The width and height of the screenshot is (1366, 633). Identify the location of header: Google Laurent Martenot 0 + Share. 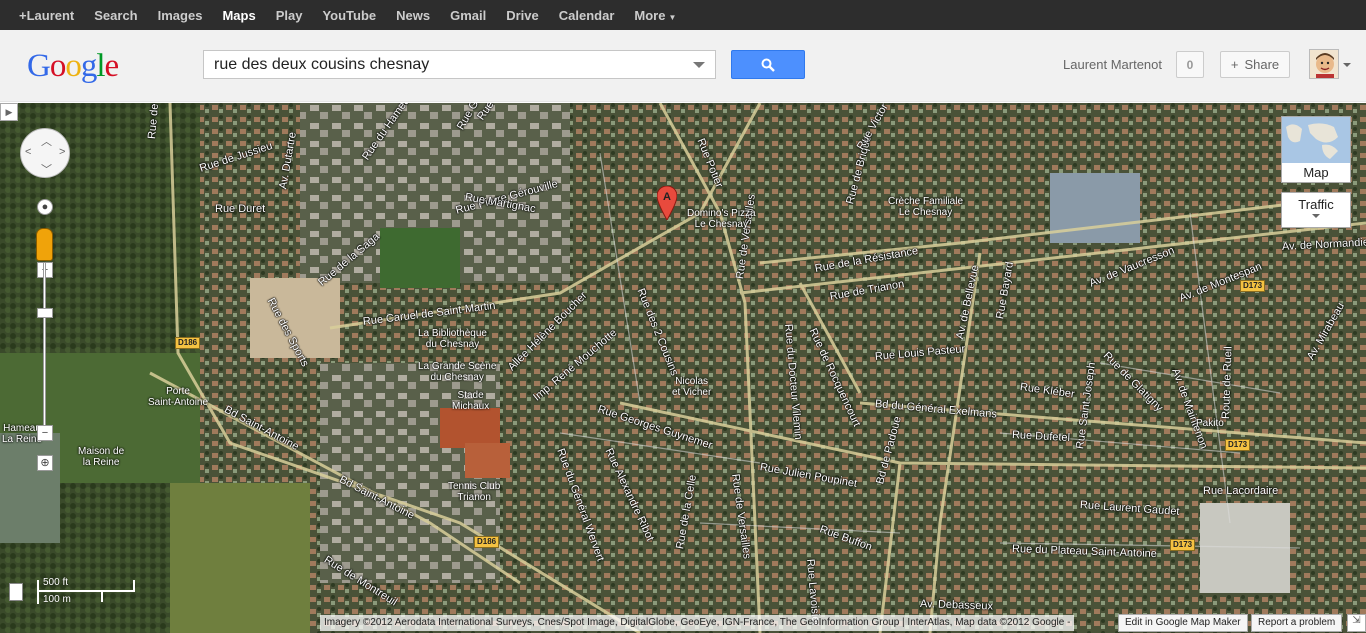
(683, 66).